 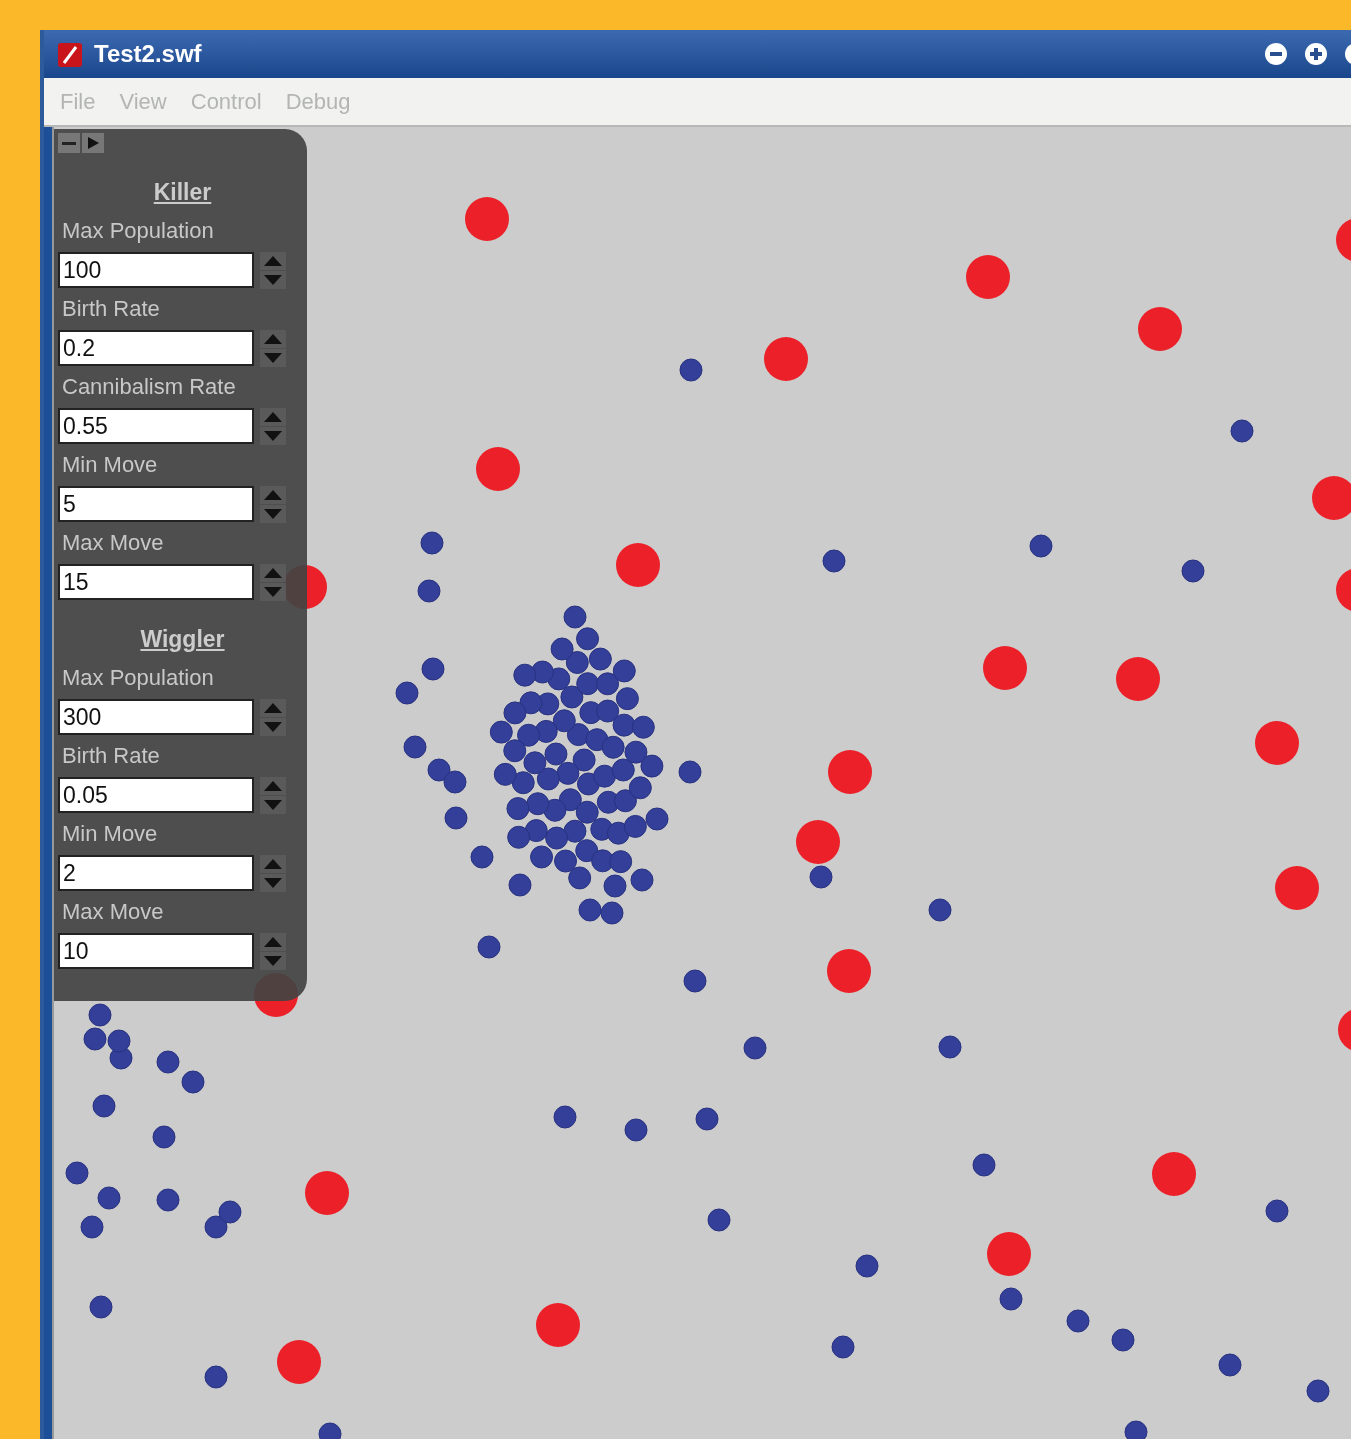 What do you see at coordinates (156, 426) in the screenshot?
I see `number-input: 0.55` at bounding box center [156, 426].